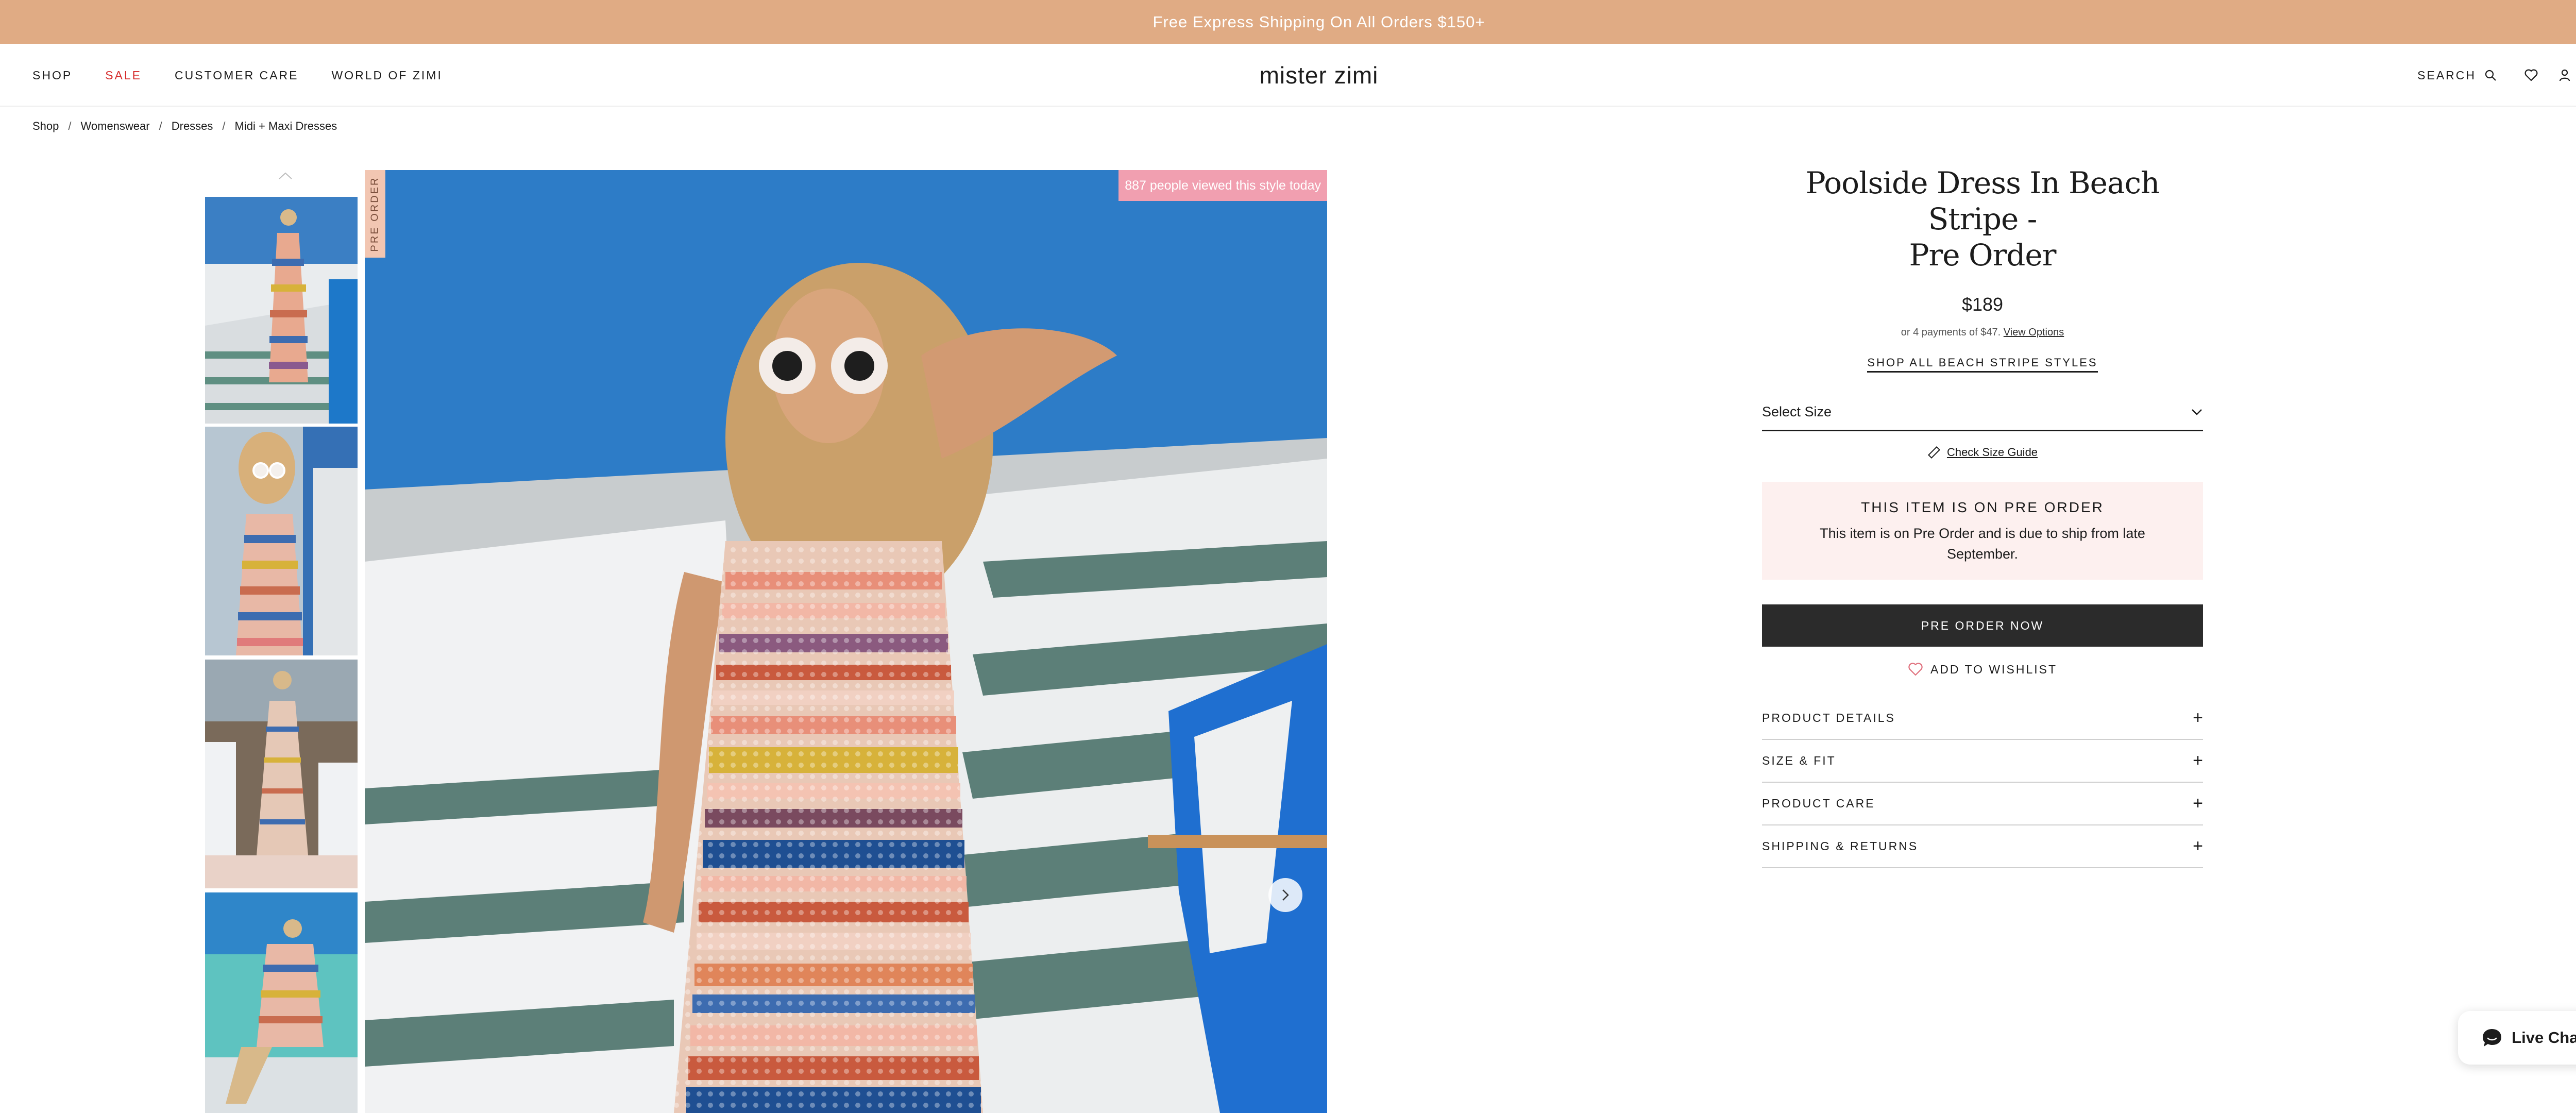 The width and height of the screenshot is (2576, 1113). What do you see at coordinates (1982, 761) in the screenshot?
I see `accordion-size-fit: SIZE & FIT +` at bounding box center [1982, 761].